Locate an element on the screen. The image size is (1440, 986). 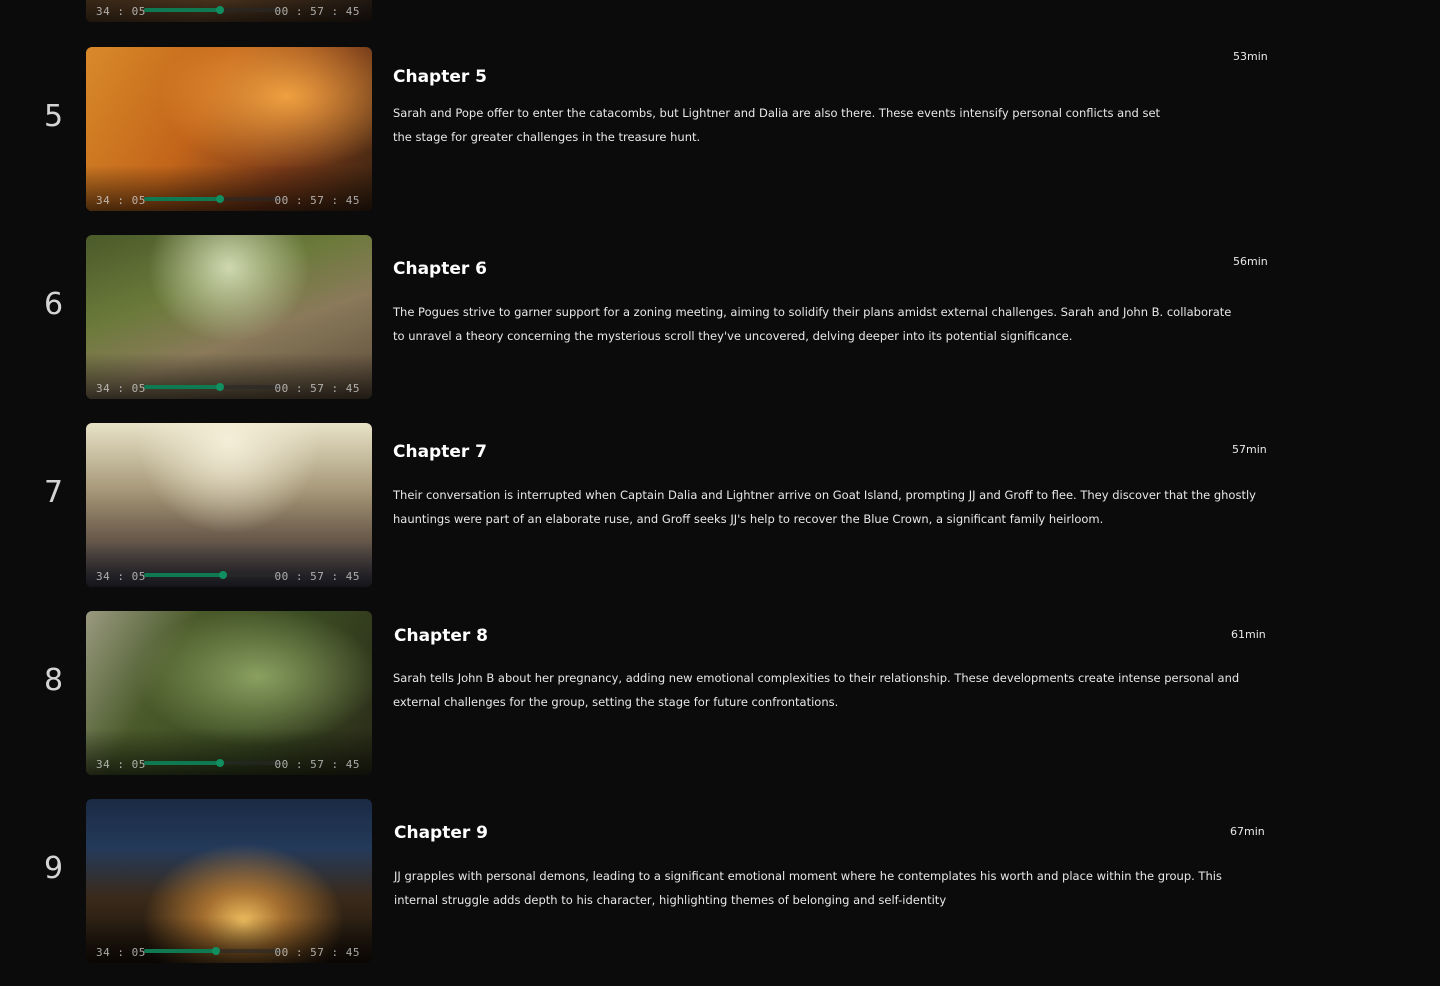
episode-title: Chapter 9 is located at coordinates (441, 833).